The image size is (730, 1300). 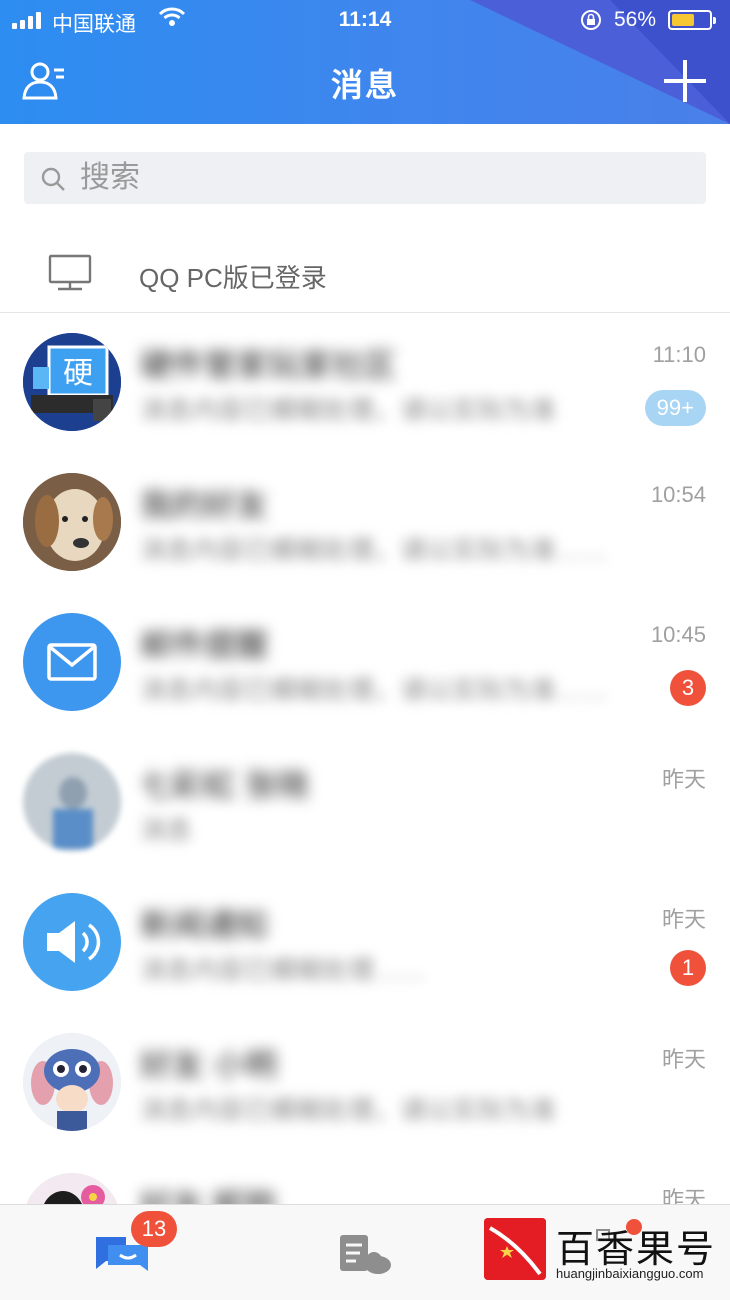 What do you see at coordinates (268, 365) in the screenshot?
I see `conversation-name: 硬件管家玩家社区` at bounding box center [268, 365].